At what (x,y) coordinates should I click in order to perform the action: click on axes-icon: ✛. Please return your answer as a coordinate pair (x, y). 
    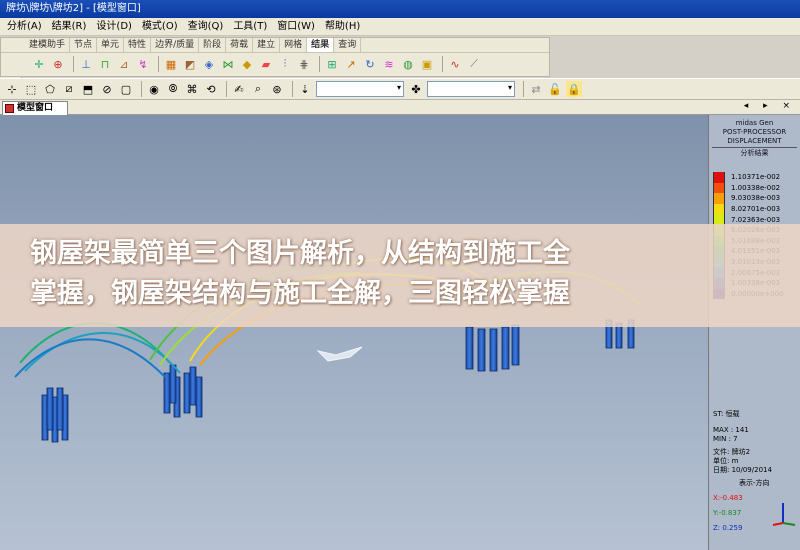
    Looking at the image, I should click on (39, 64).